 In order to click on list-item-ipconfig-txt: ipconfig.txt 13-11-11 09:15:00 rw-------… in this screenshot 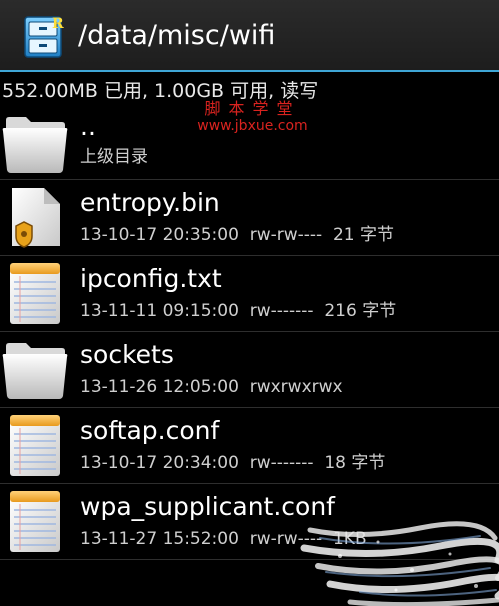, I will do `click(249, 294)`.